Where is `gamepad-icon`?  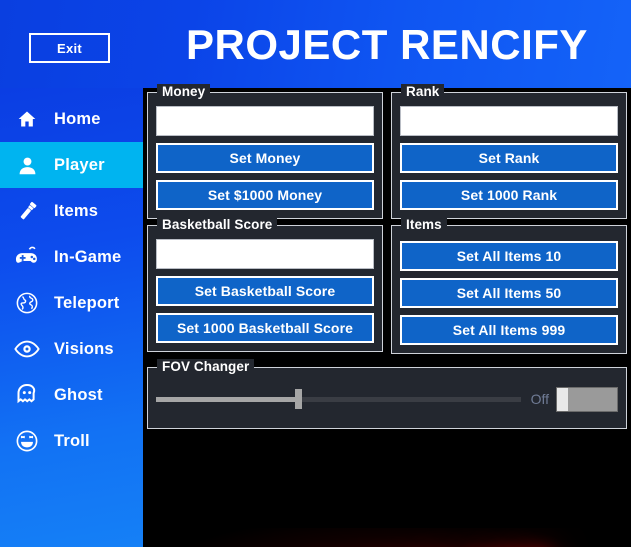 gamepad-icon is located at coordinates (27, 257).